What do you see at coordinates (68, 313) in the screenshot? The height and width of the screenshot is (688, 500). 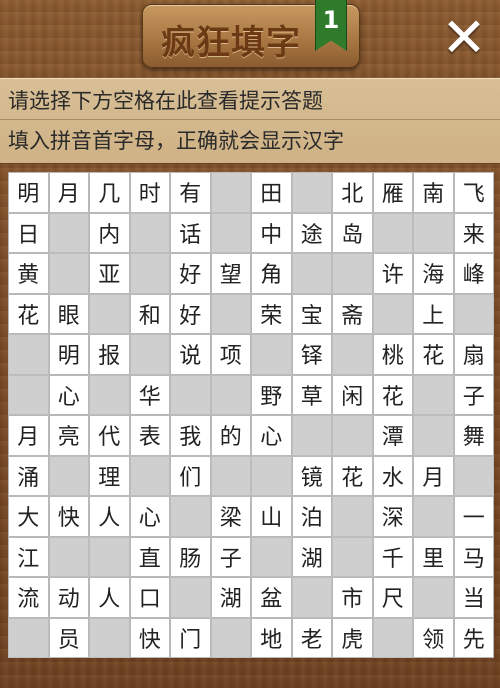 I see `grid-cell: 眼` at bounding box center [68, 313].